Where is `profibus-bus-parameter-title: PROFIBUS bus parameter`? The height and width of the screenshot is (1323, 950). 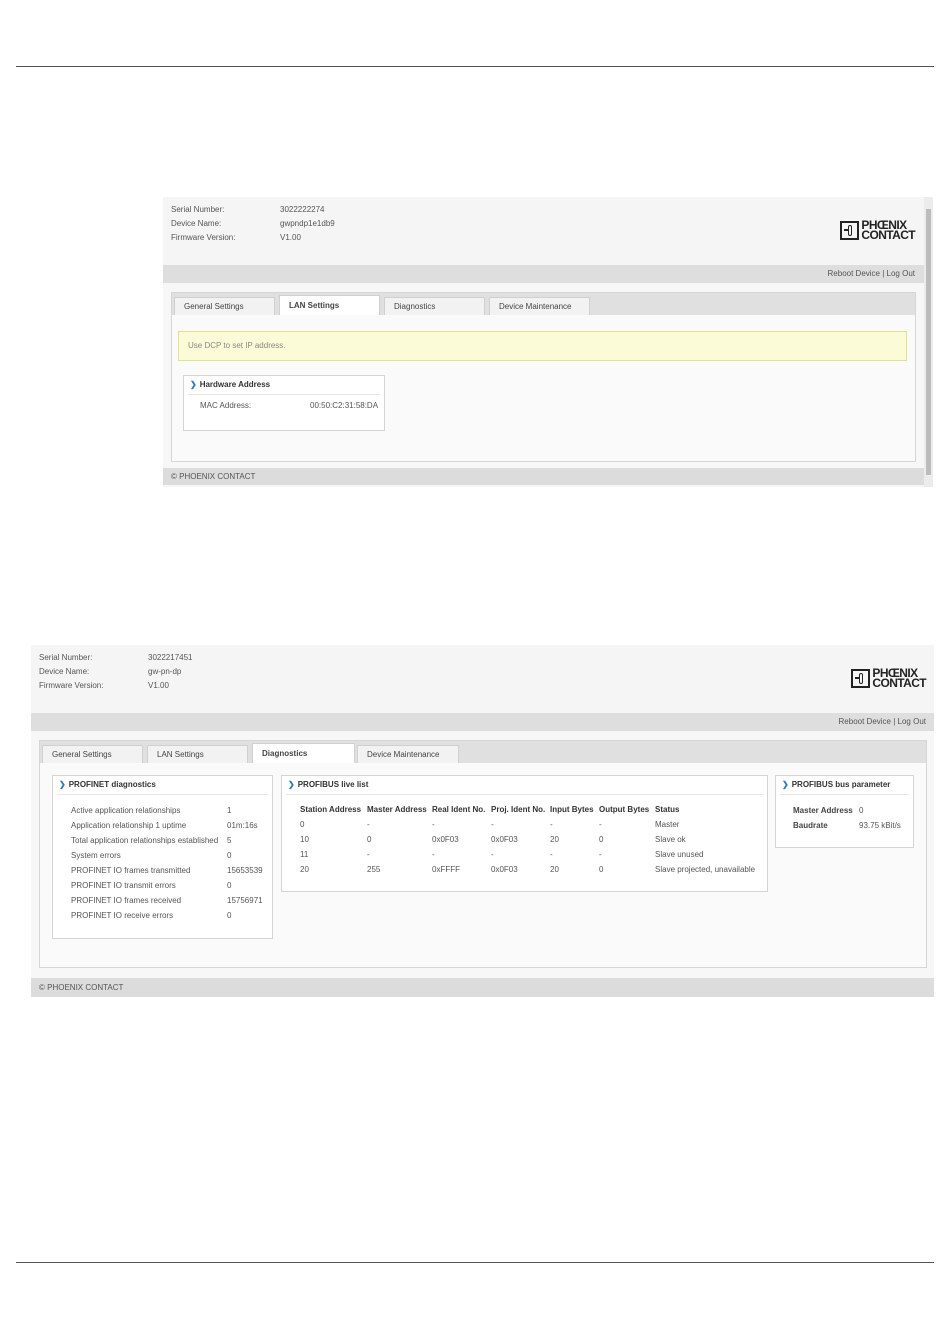 profibus-bus-parameter-title: PROFIBUS bus parameter is located at coordinates (841, 784).